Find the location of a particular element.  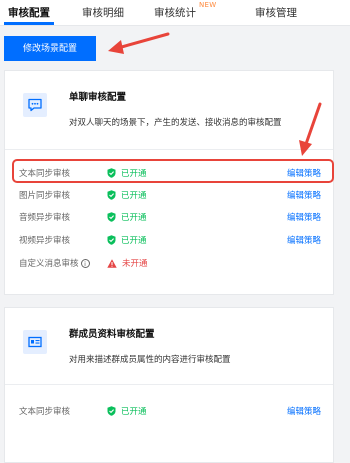

row-label-video-async: 视频异步审核 is located at coordinates (45, 241).